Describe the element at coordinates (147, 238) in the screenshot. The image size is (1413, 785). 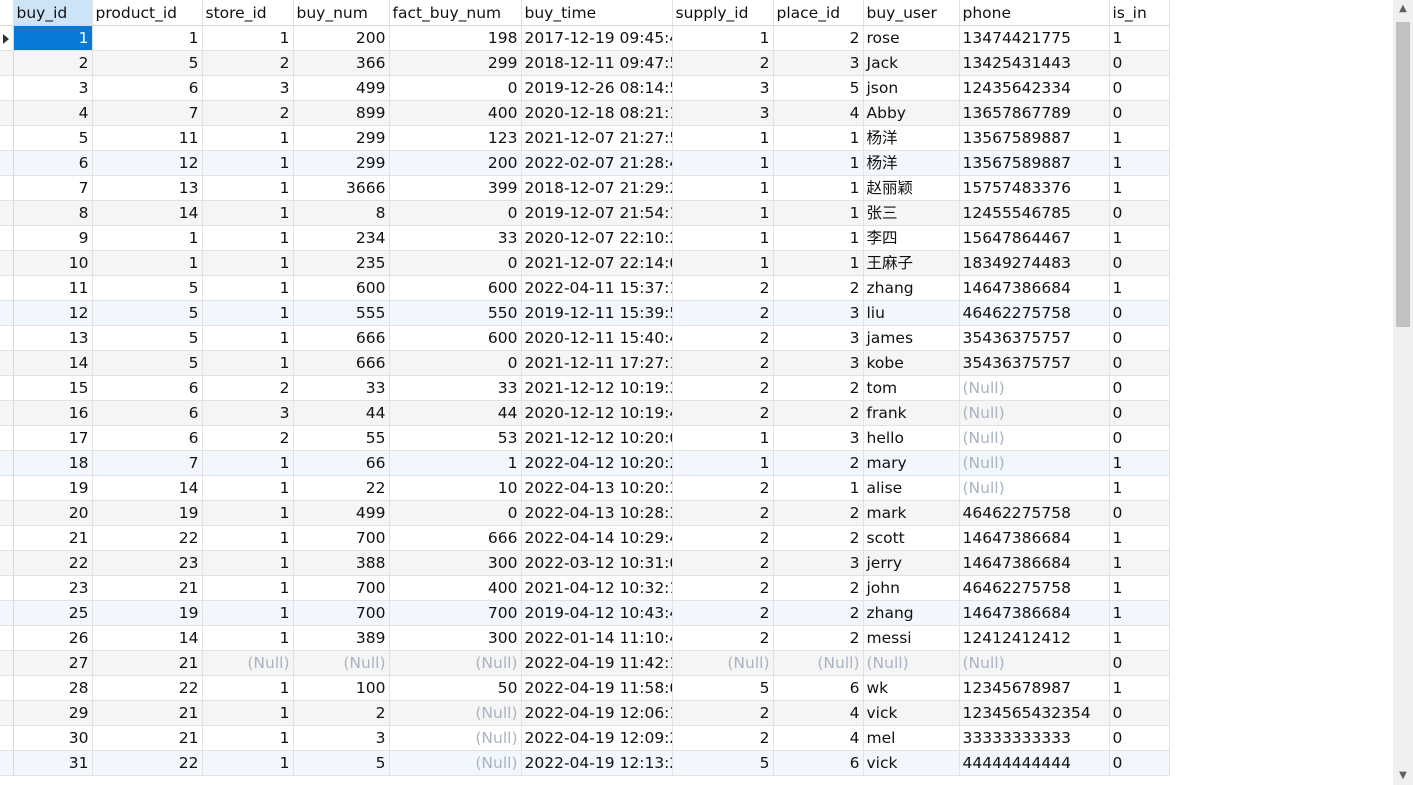
I see `cell-product-id: 1` at that location.